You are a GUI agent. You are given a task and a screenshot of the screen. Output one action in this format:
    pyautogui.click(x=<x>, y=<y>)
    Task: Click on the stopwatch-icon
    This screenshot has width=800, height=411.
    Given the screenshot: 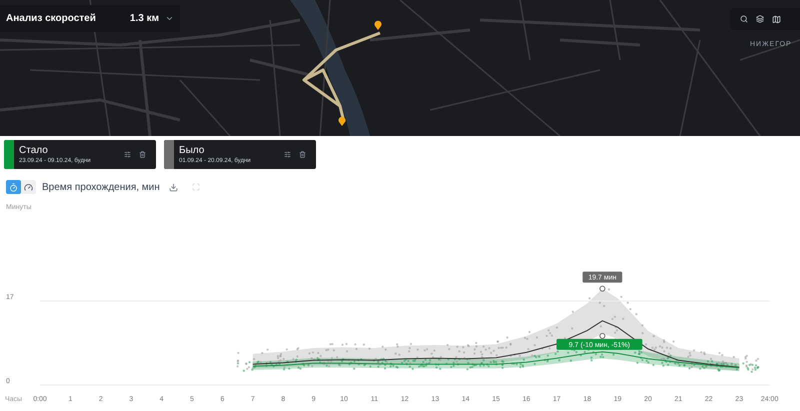 What is the action you would take?
    pyautogui.click(x=13, y=187)
    